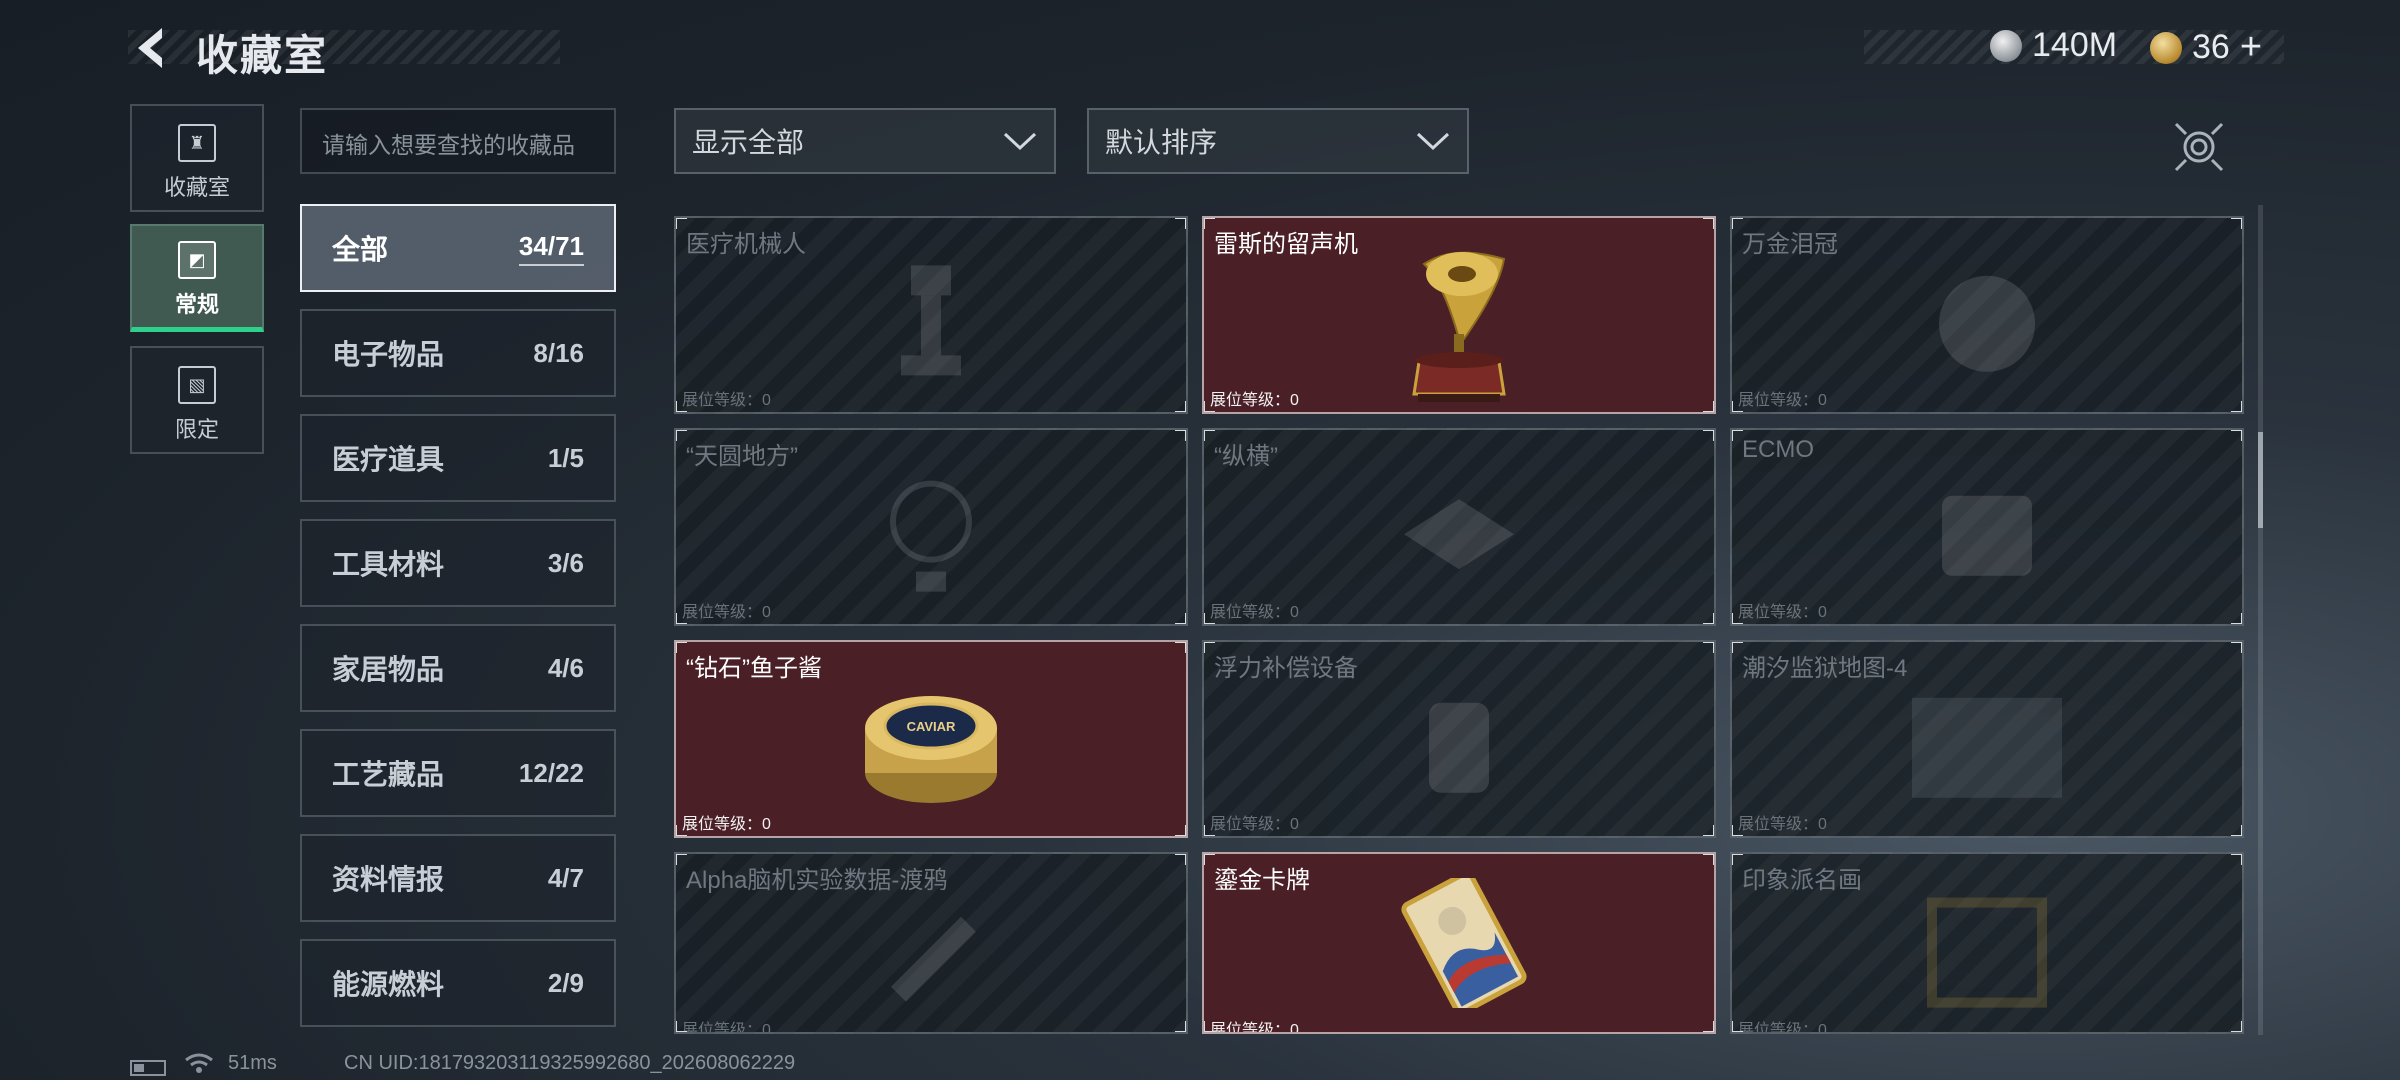 The width and height of the screenshot is (2400, 1080). I want to click on search-input: 请输入想要查找的收藏品, so click(458, 141).